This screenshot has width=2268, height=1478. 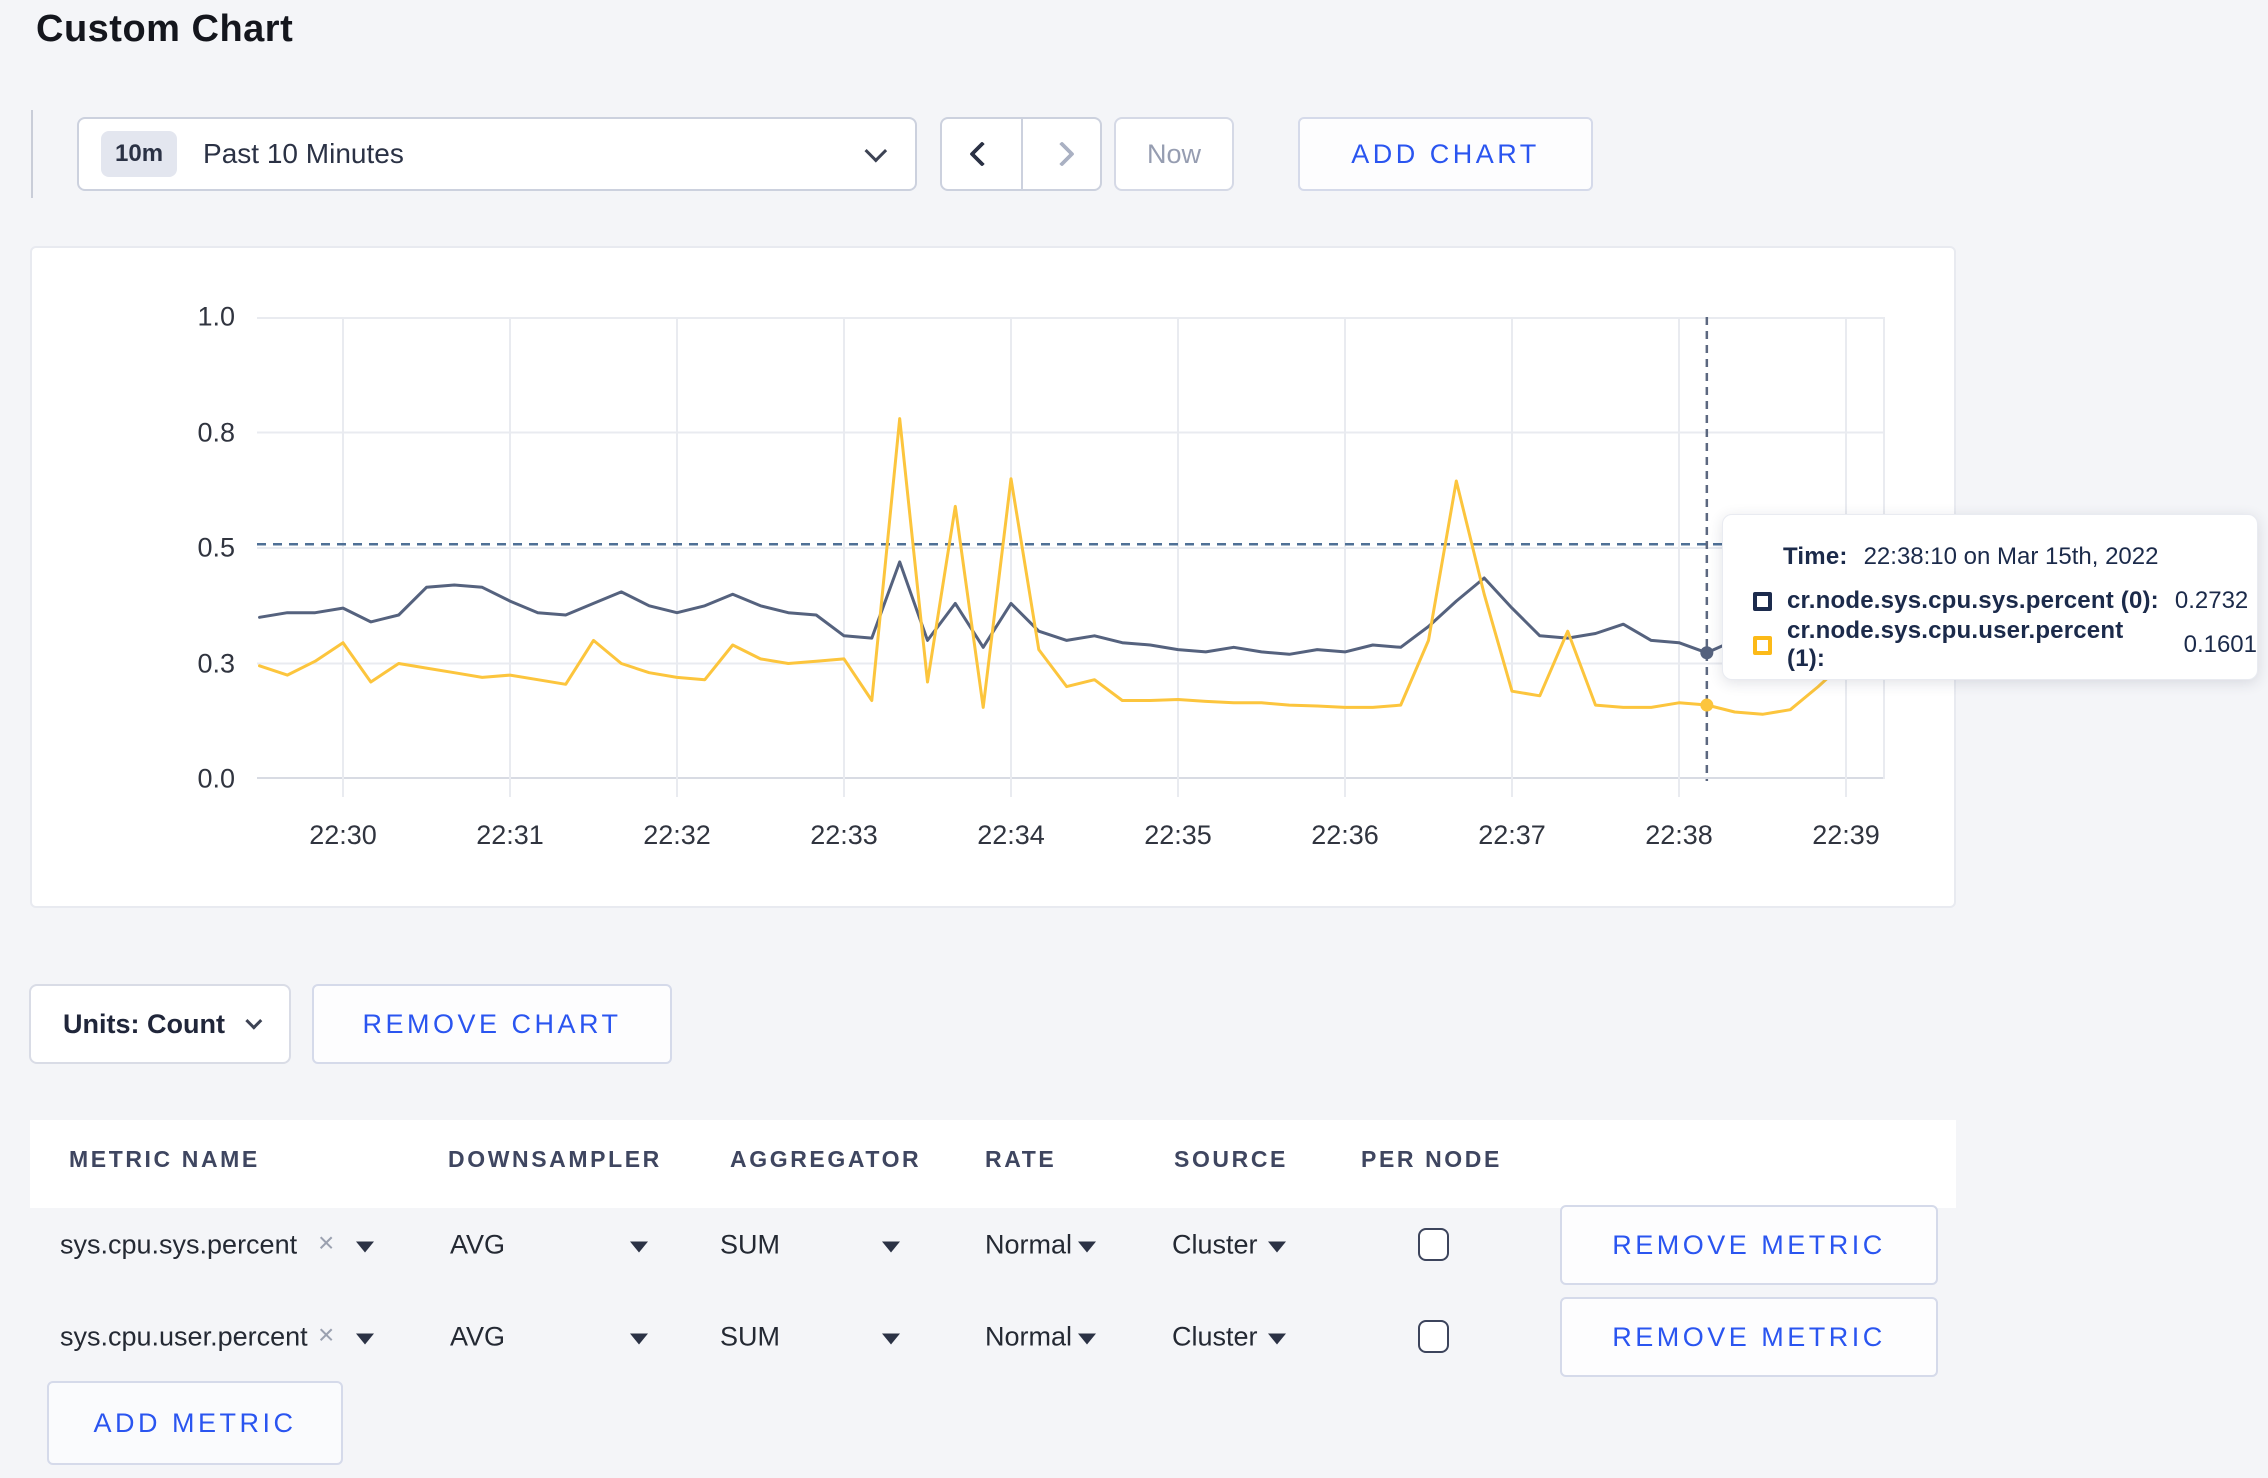 What do you see at coordinates (1512, 835) in the screenshot?
I see `x-tick-label: 22:37` at bounding box center [1512, 835].